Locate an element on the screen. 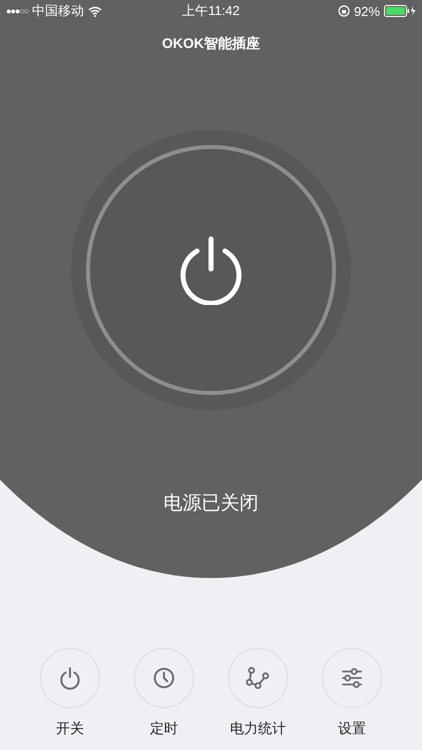 This screenshot has height=750, width=422. settings-button is located at coordinates (352, 678).